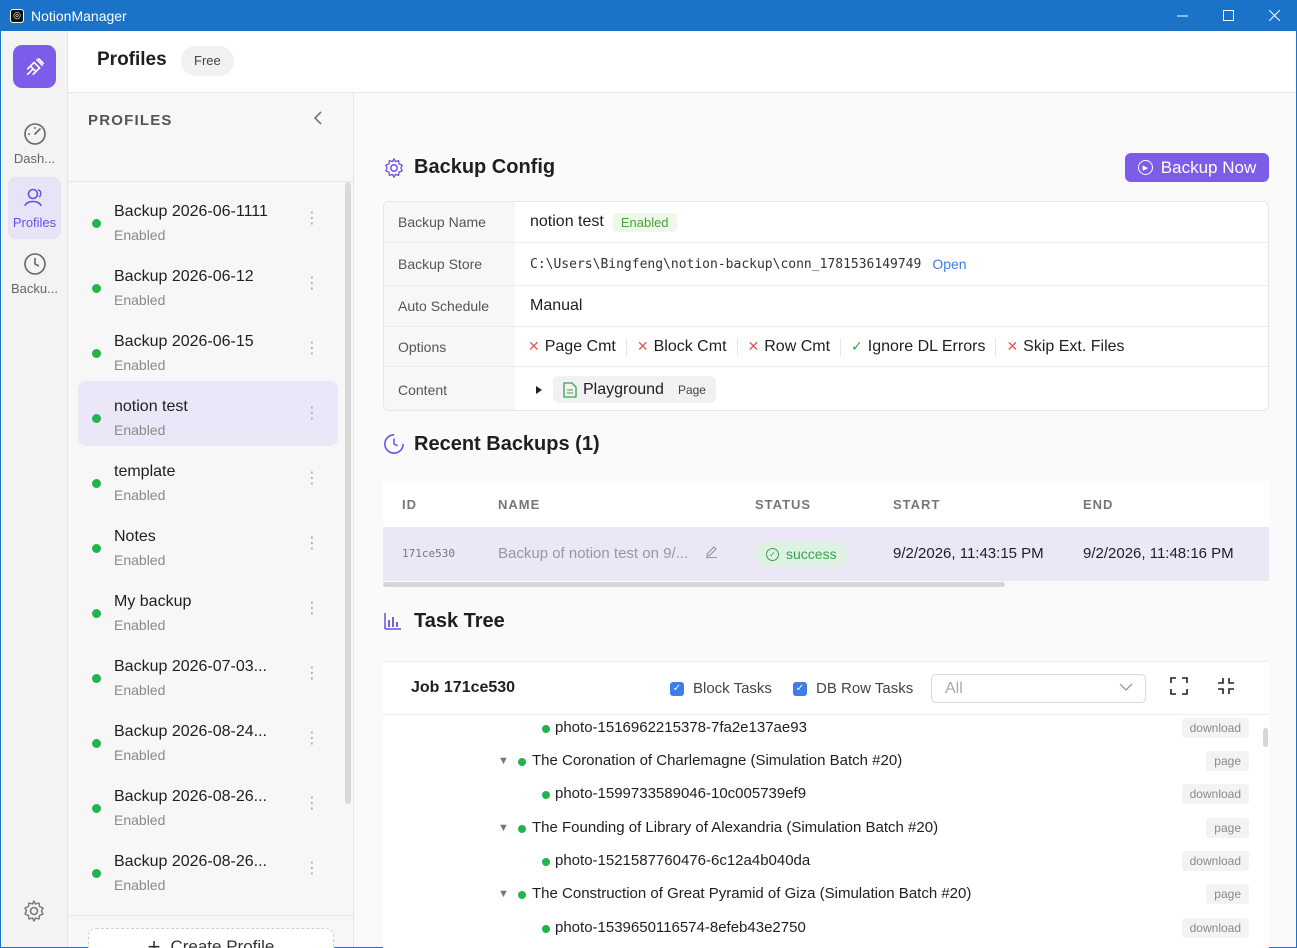 The height and width of the screenshot is (948, 1297). Describe the element at coordinates (1197, 167) in the screenshot. I see `backup-now-button: ▶ Backup Now` at that location.